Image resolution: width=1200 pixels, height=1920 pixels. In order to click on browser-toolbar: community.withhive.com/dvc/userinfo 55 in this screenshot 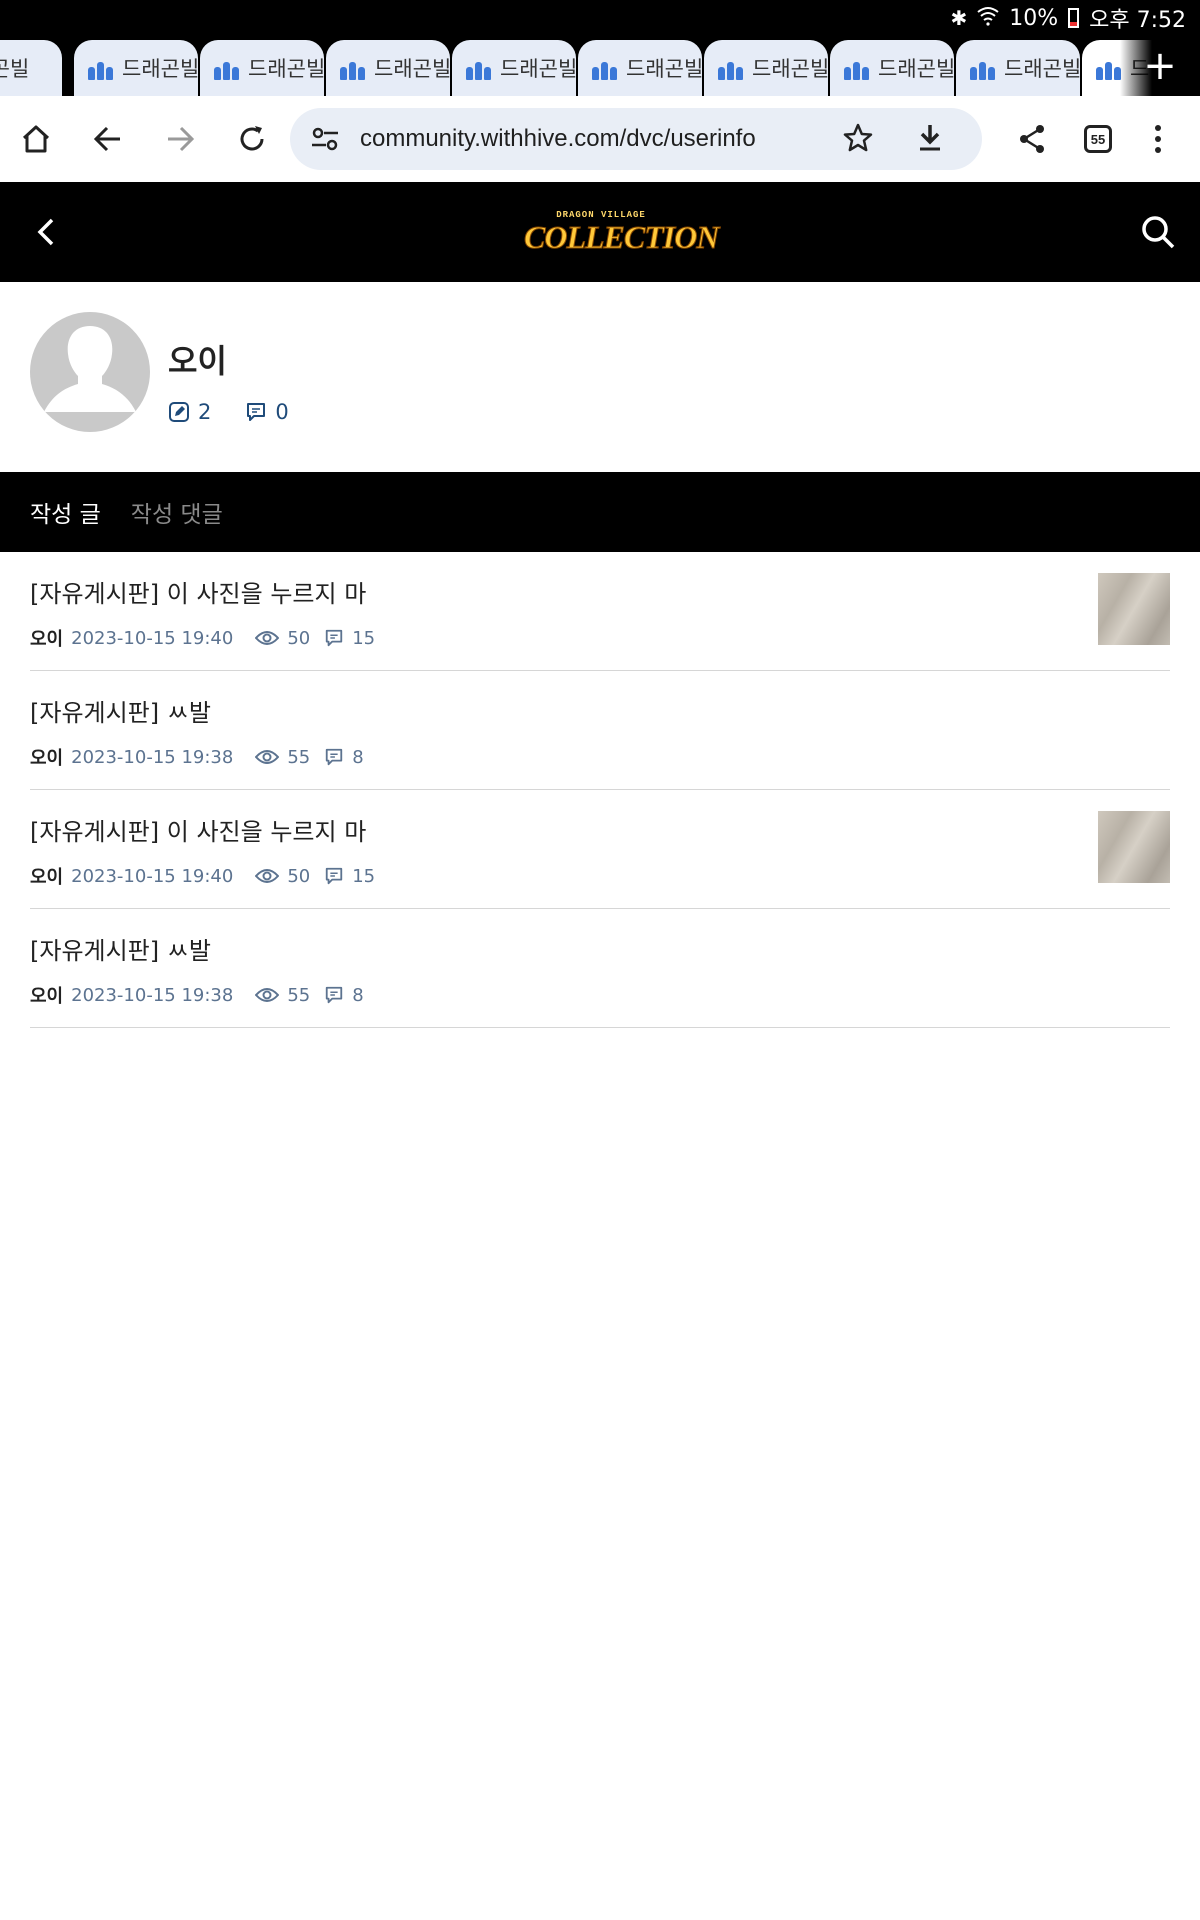, I will do `click(600, 139)`.